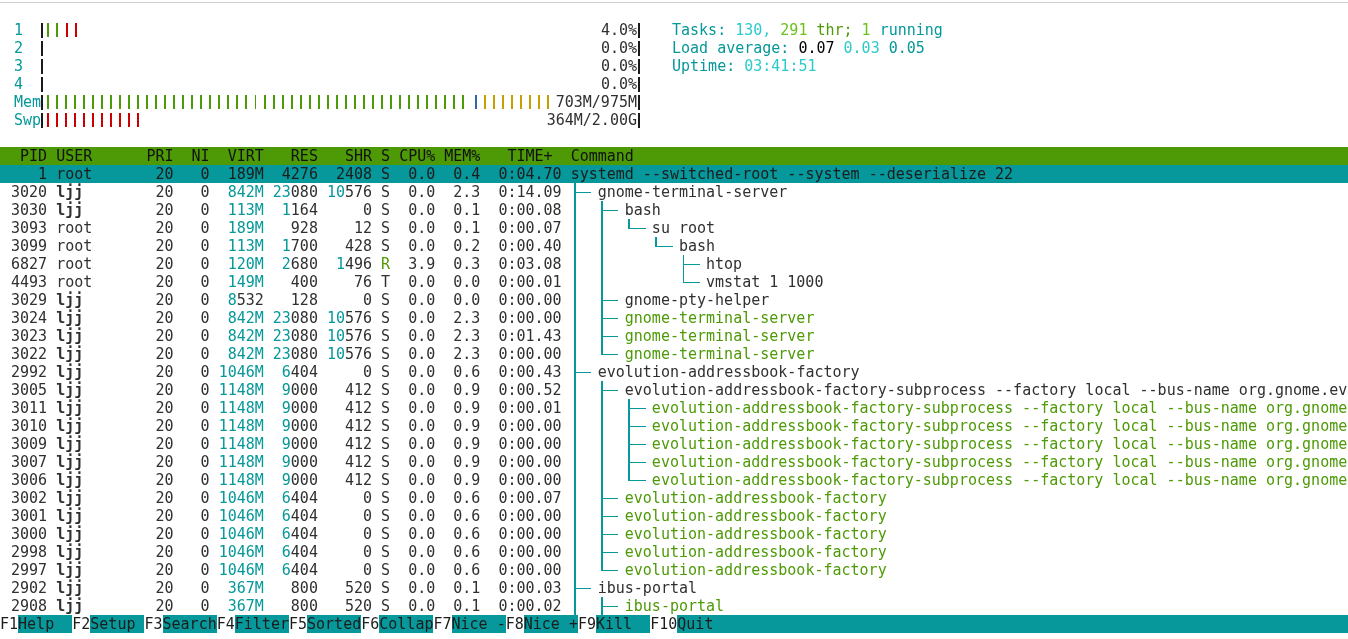  Describe the element at coordinates (386, 264) in the screenshot. I see `table-cell: R` at that location.